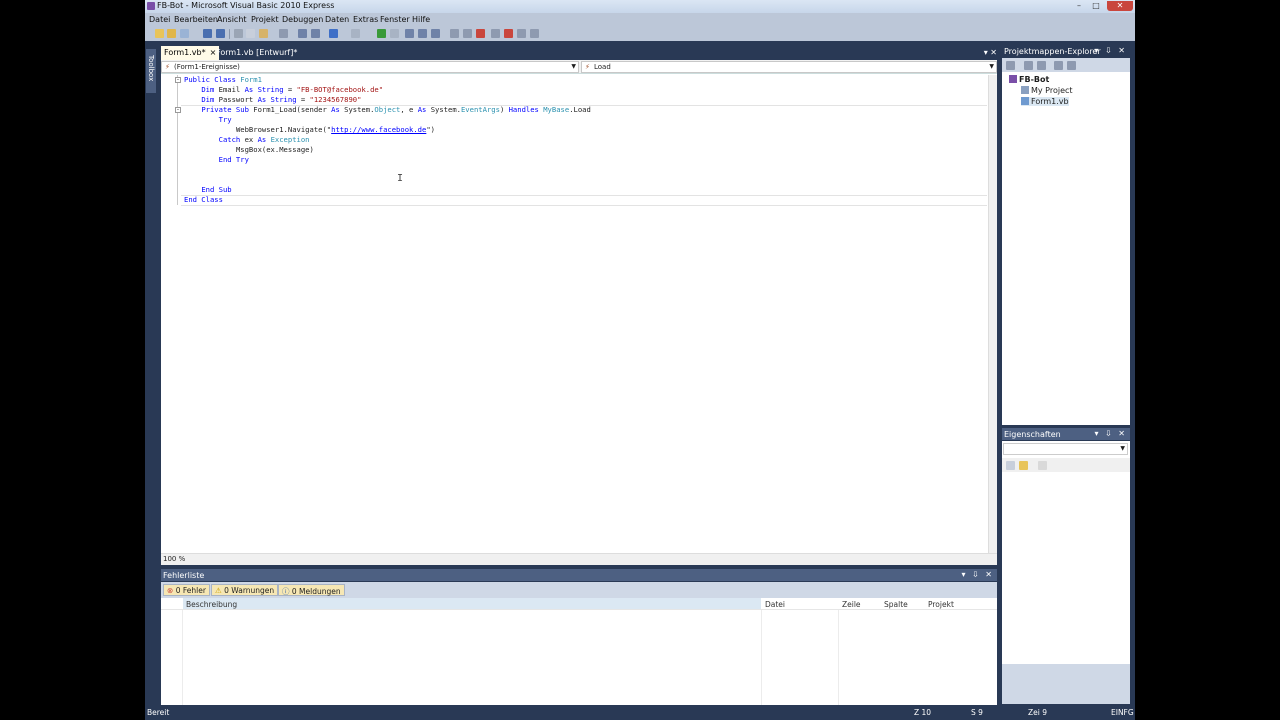 The width and height of the screenshot is (1280, 720). I want to click on column-column: Spalte, so click(896, 604).